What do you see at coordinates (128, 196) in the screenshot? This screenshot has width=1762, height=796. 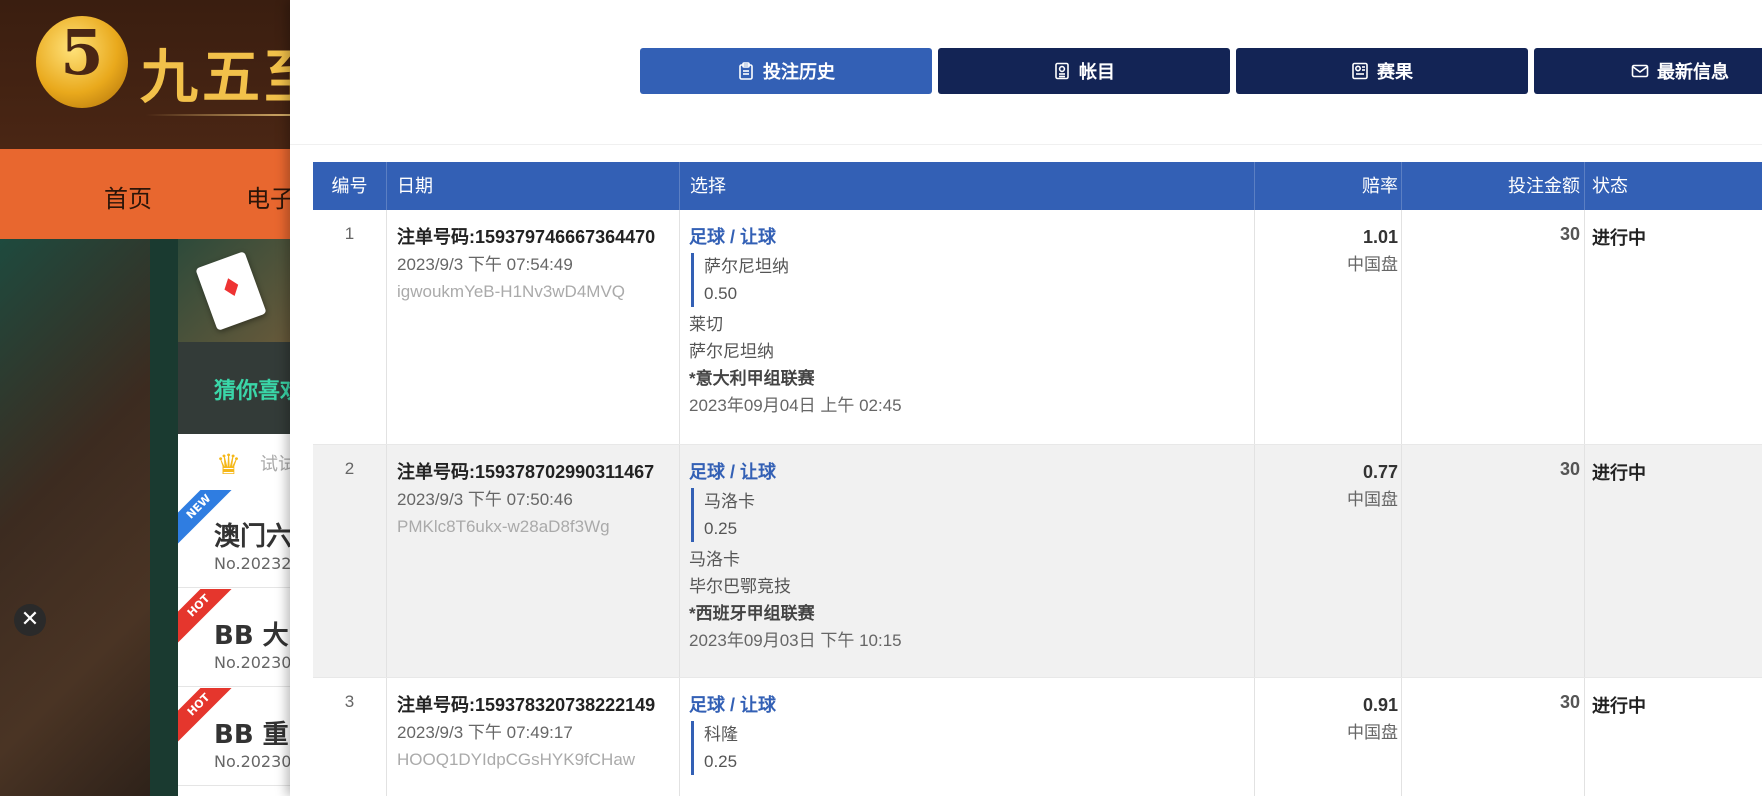 I see `nav-item-home: 首页` at bounding box center [128, 196].